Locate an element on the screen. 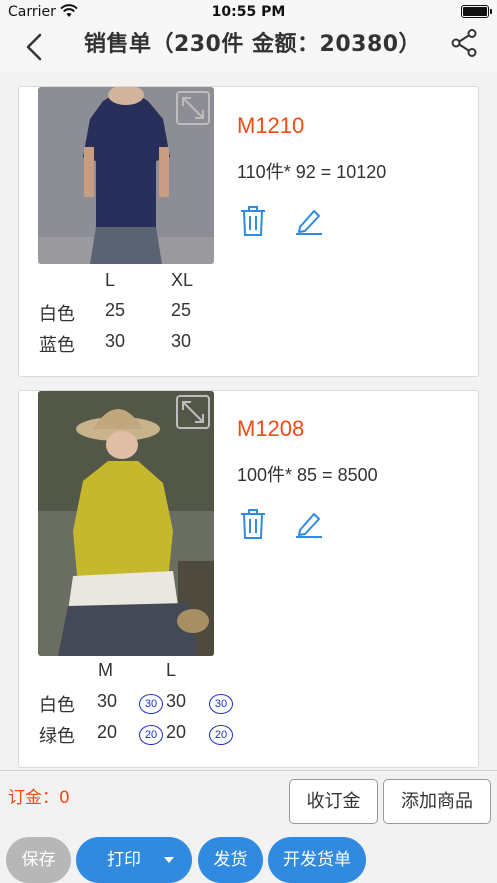  print-button: 打印 is located at coordinates (134, 860).